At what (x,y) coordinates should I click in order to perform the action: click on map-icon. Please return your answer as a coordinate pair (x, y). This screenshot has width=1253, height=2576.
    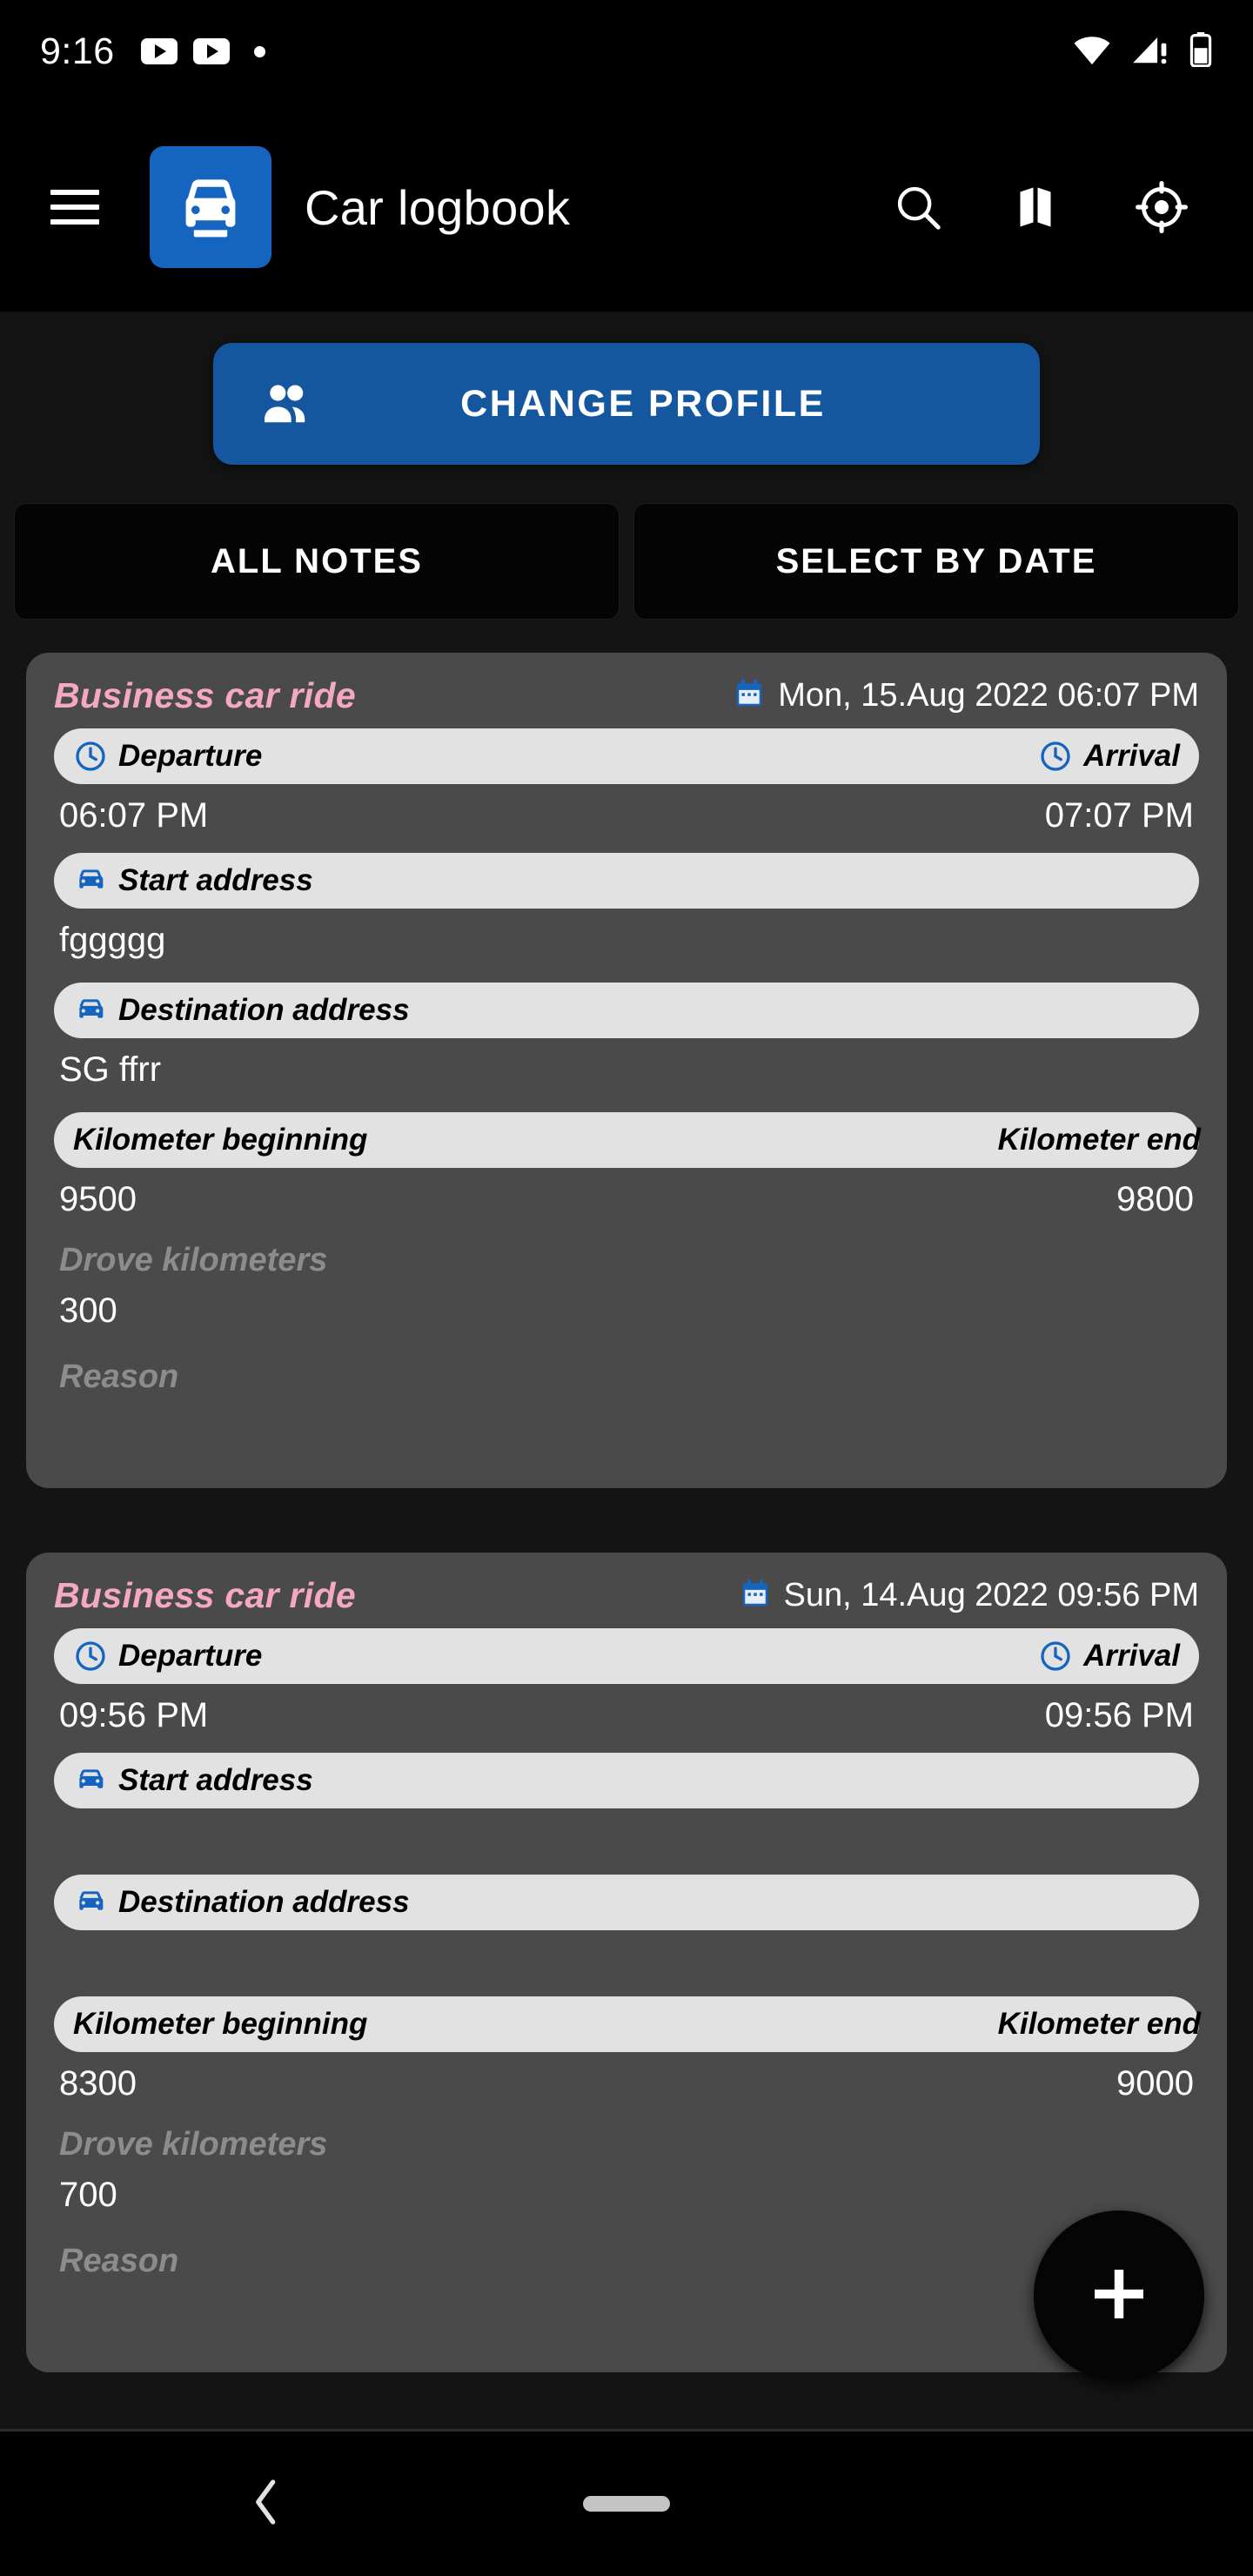
    Looking at the image, I should click on (1040, 207).